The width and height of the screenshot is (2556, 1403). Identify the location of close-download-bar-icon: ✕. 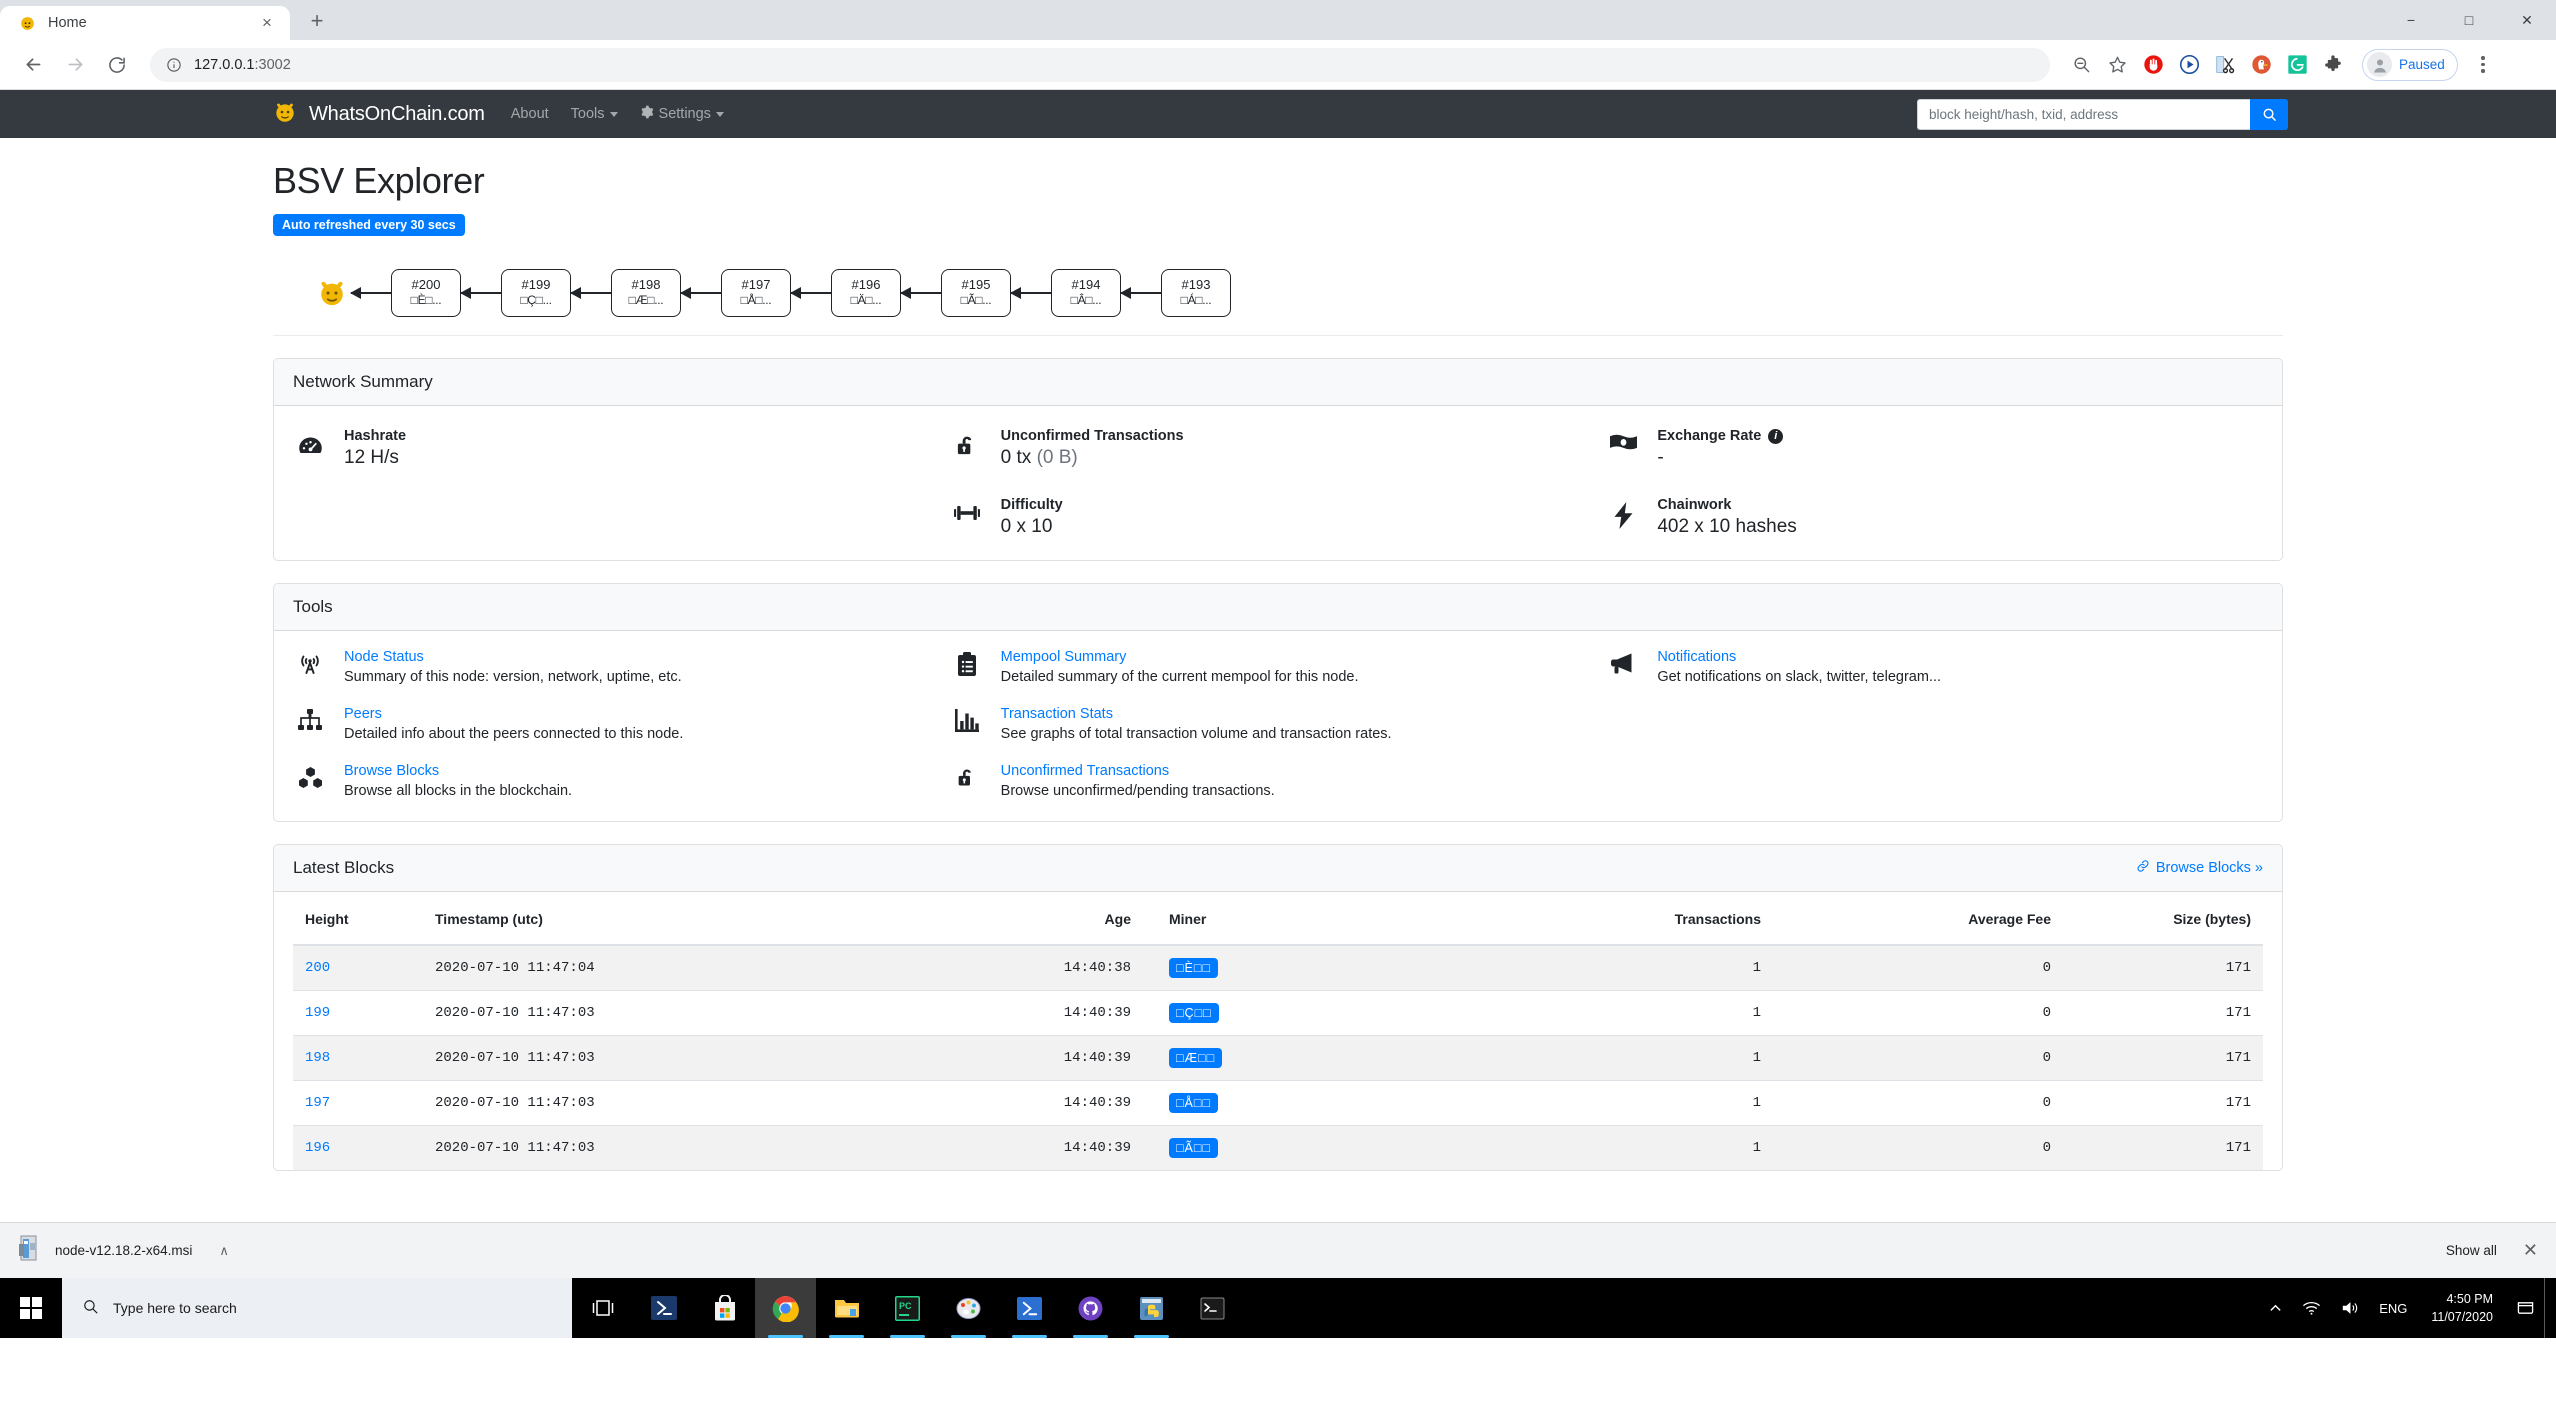
(2530, 1250).